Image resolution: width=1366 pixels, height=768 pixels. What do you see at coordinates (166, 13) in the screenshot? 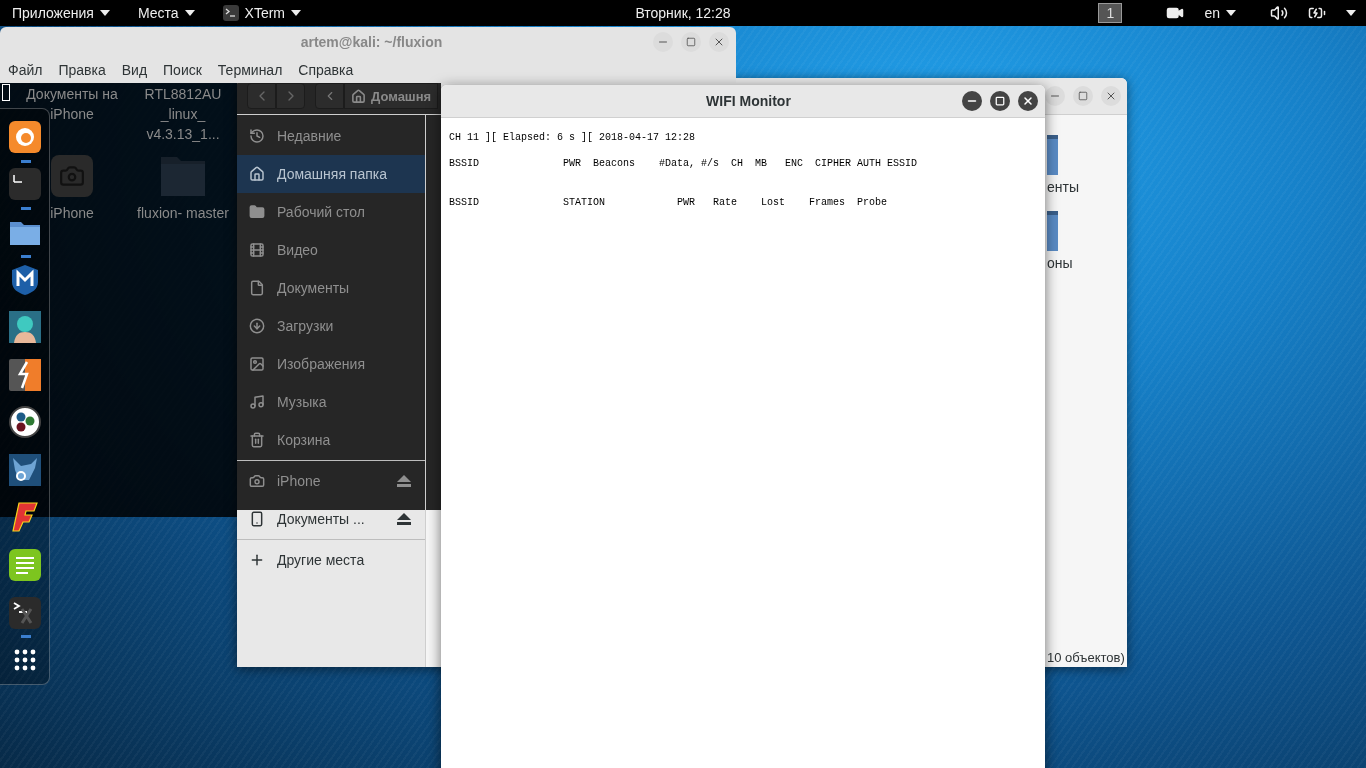
I see `top-bar-menu: Места` at bounding box center [166, 13].